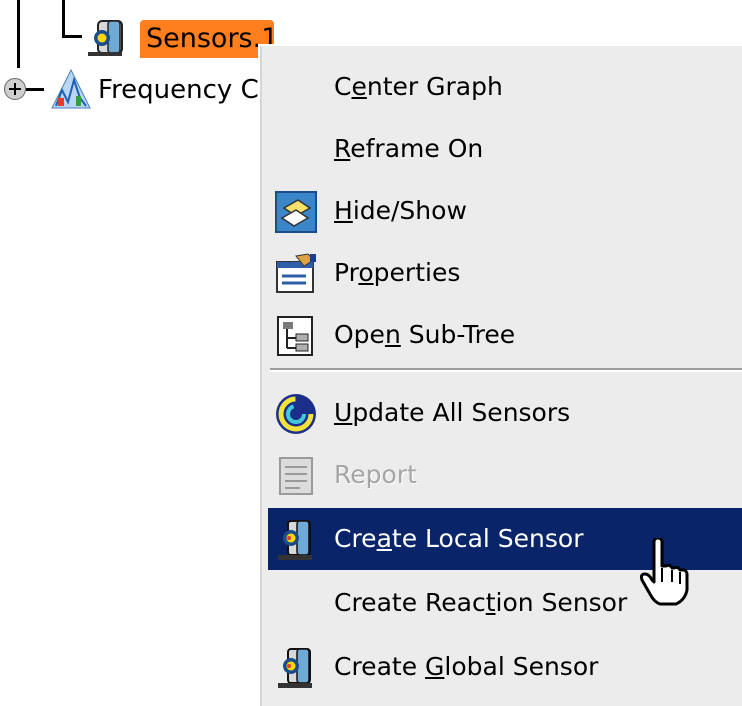  I want to click on menu-item-label: Create Reaction Sensor, so click(481, 602).